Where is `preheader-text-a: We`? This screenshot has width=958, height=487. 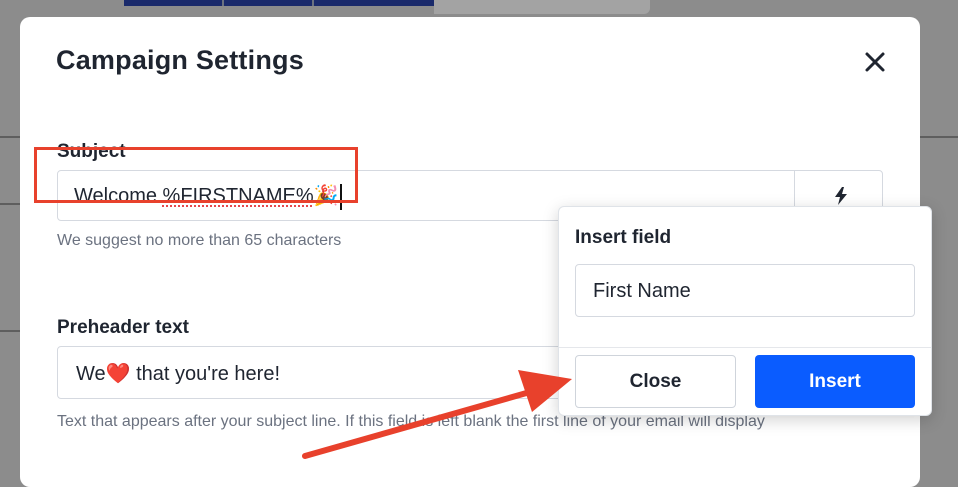
preheader-text-a: We is located at coordinates (91, 374).